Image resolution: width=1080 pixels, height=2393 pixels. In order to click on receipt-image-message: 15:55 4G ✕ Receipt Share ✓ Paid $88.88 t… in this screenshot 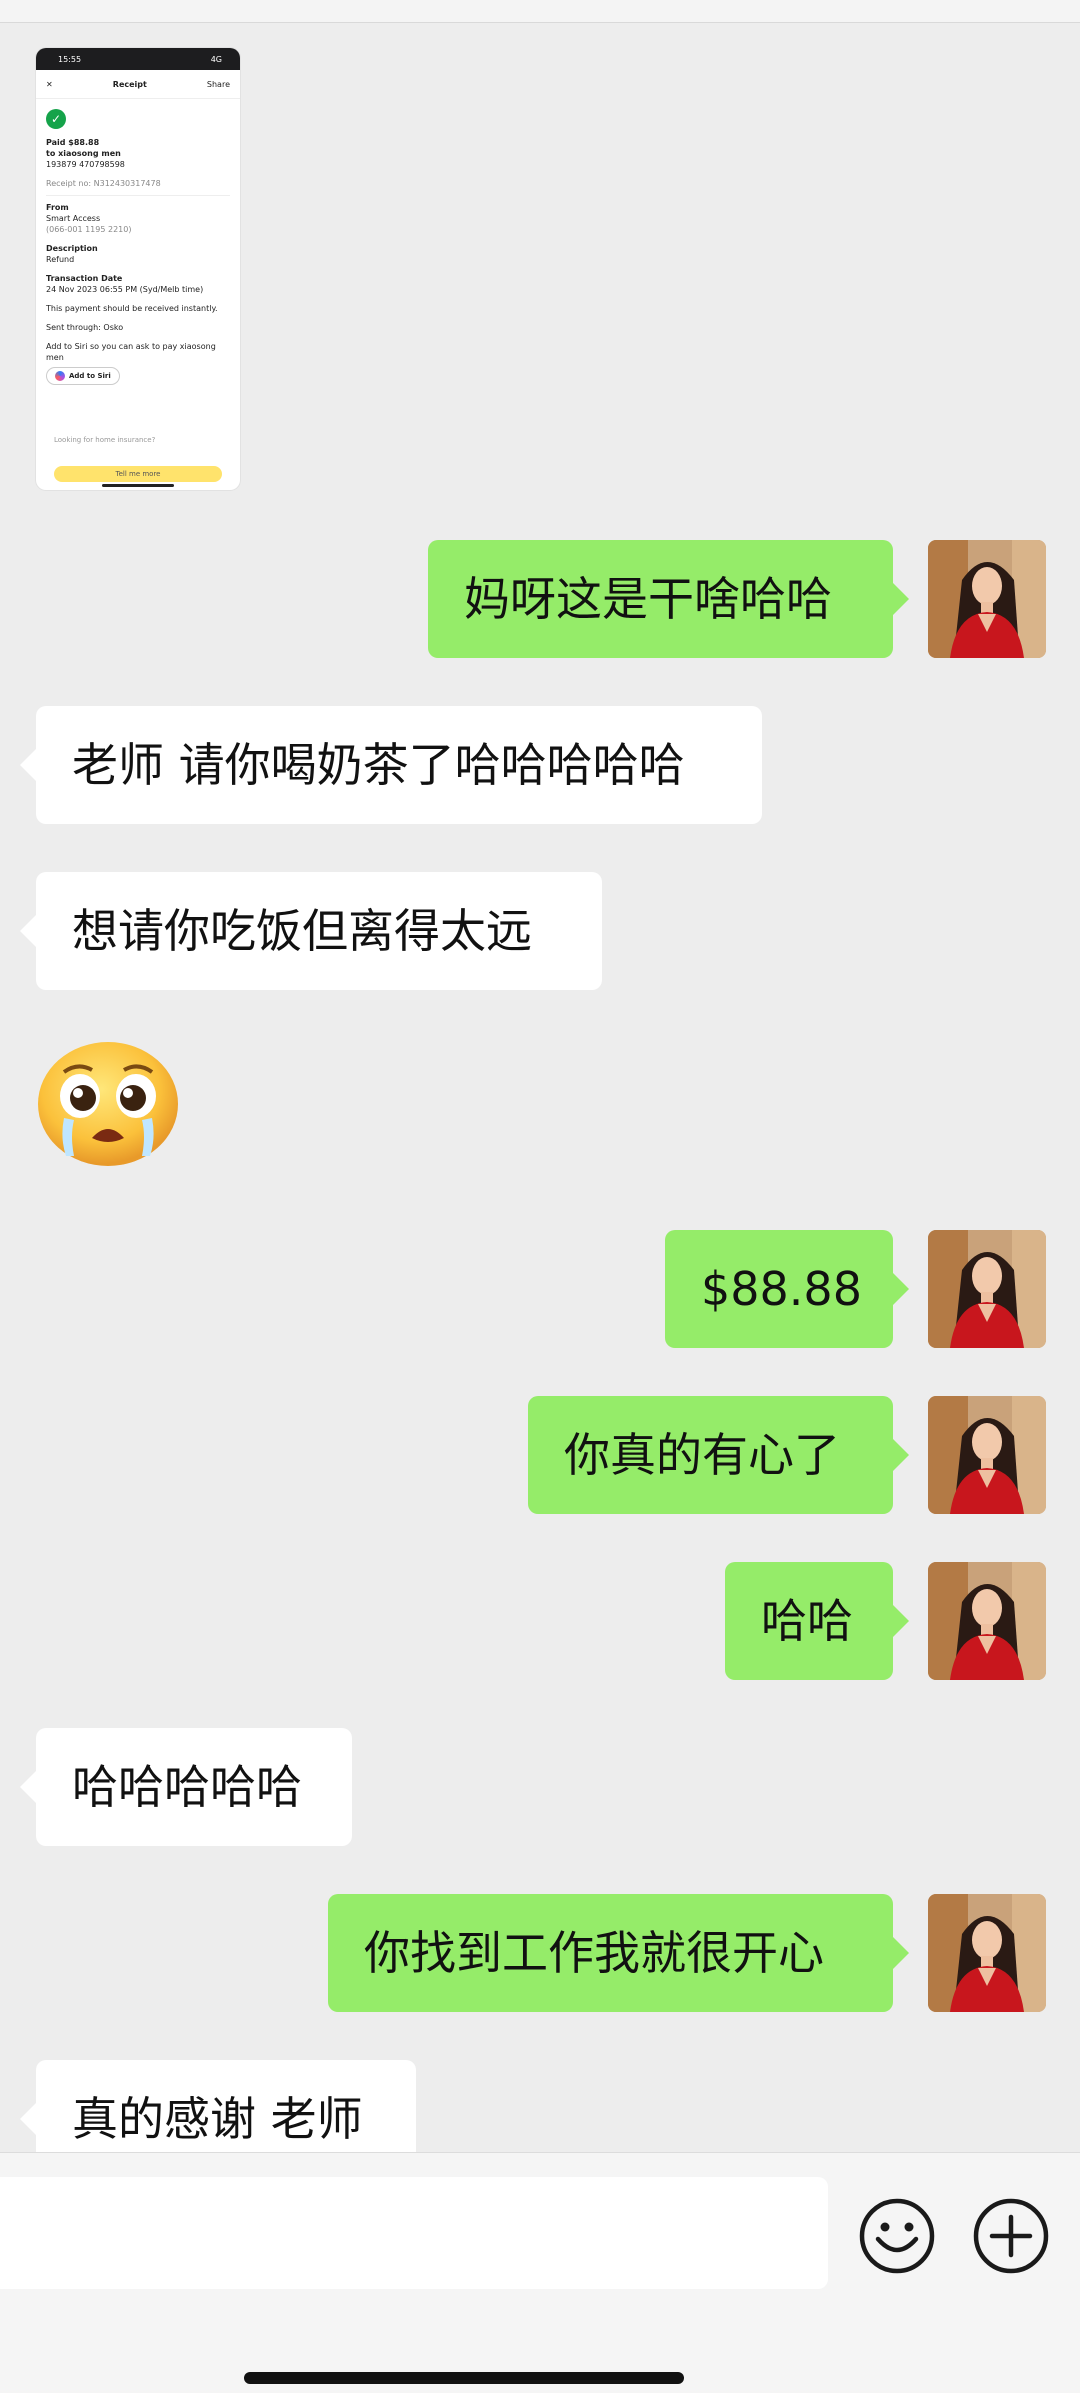, I will do `click(138, 269)`.